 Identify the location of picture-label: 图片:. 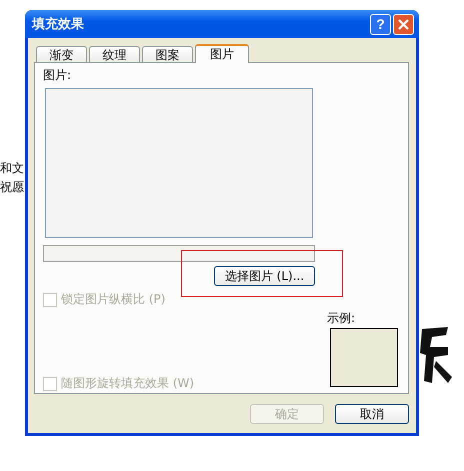
(57, 75).